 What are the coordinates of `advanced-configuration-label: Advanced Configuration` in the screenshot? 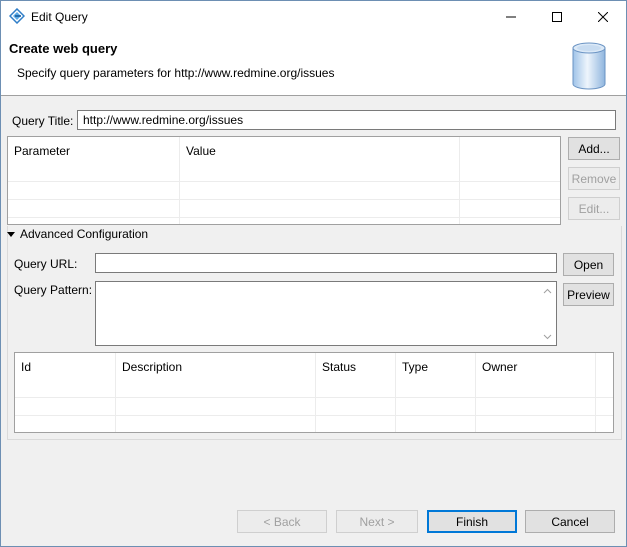 It's located at (84, 234).